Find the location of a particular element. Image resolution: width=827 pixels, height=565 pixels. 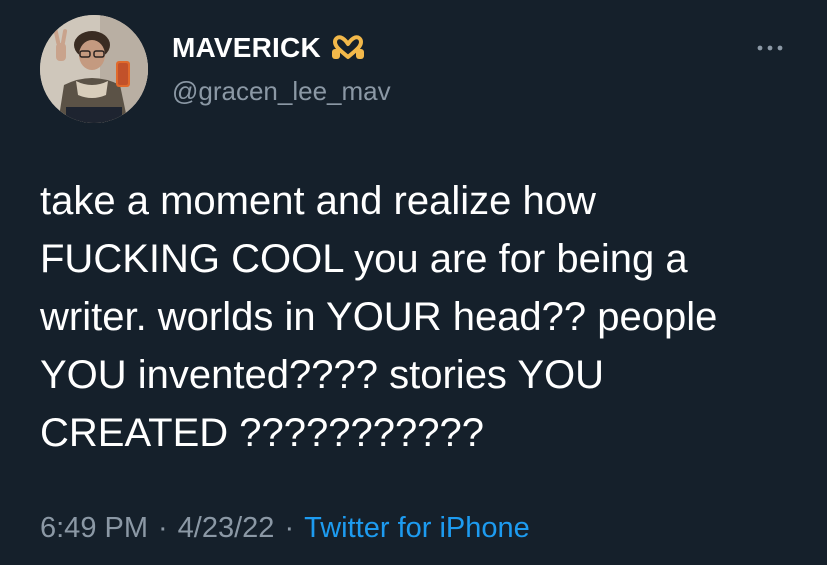

avatar is located at coordinates (94, 69).